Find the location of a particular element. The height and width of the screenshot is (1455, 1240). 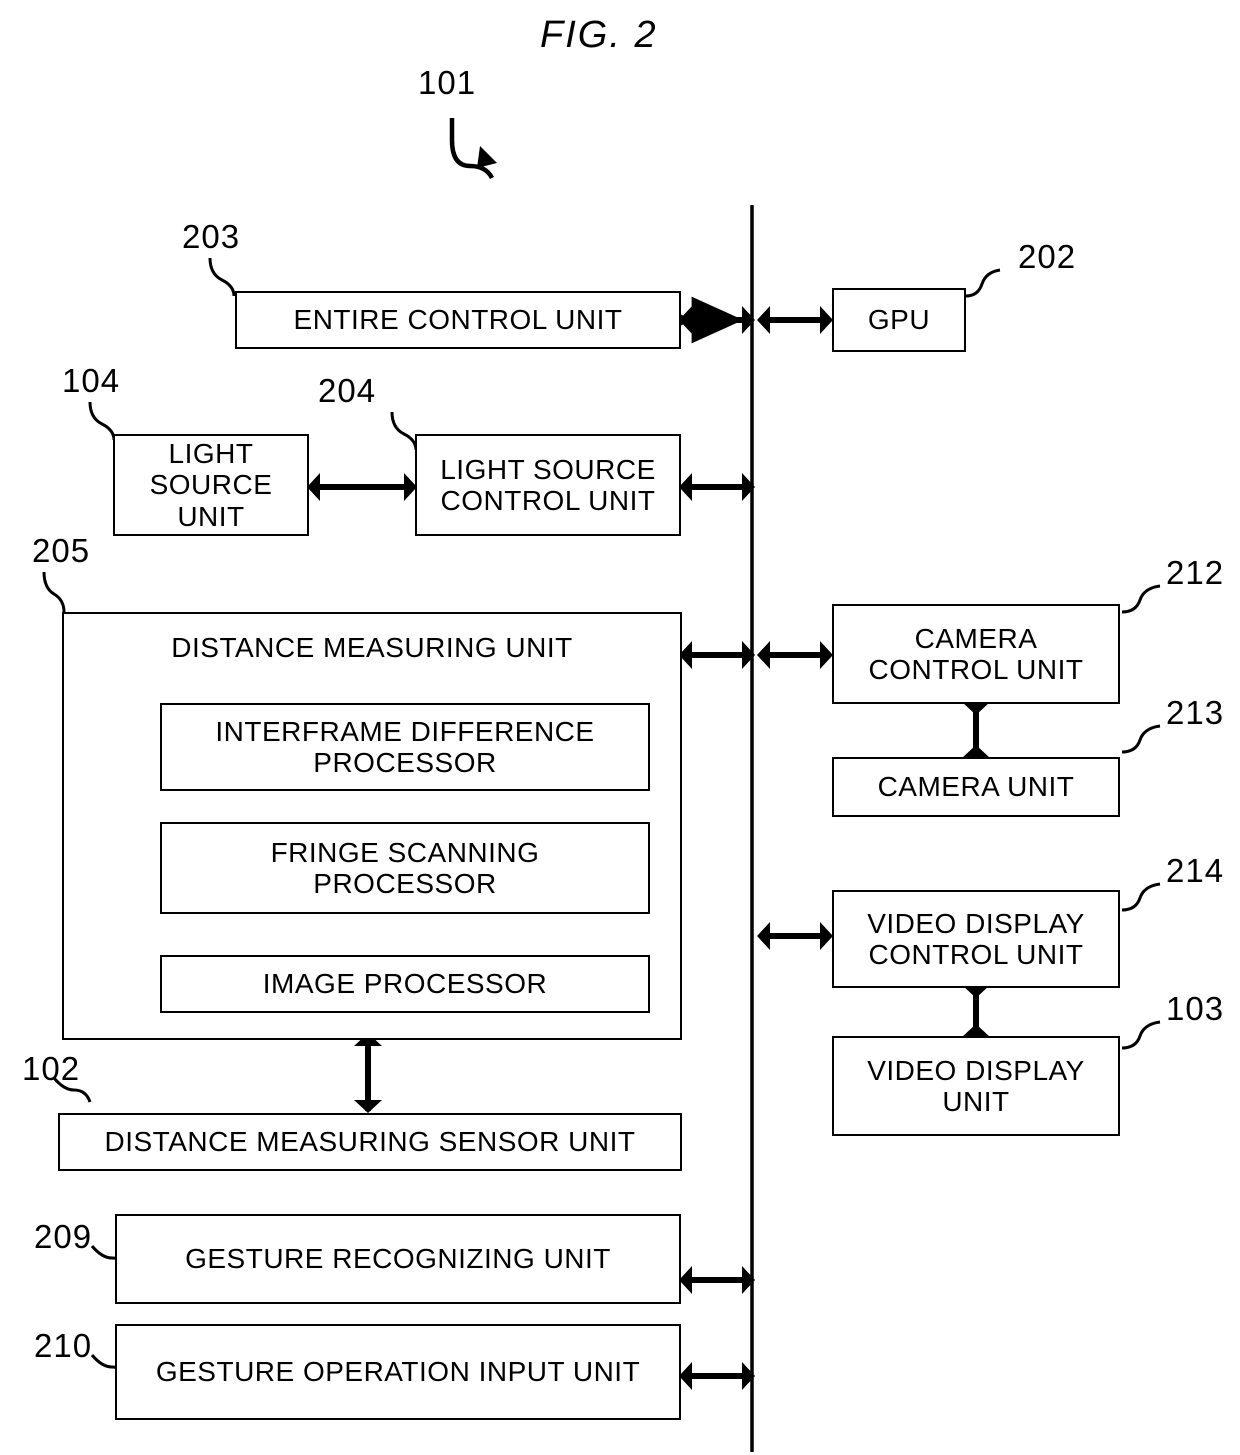

ref-102: 102 is located at coordinates (51, 1068).